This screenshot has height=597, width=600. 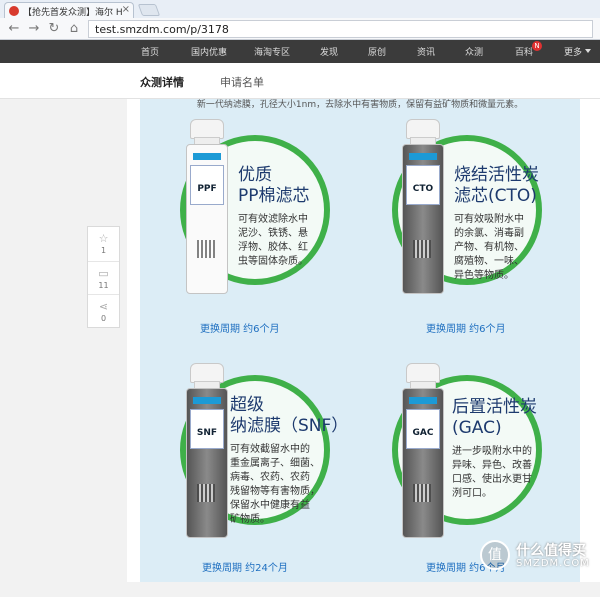 What do you see at coordinates (423, 206) in the screenshot?
I see `filter-bottle-cto: CTO` at bounding box center [423, 206].